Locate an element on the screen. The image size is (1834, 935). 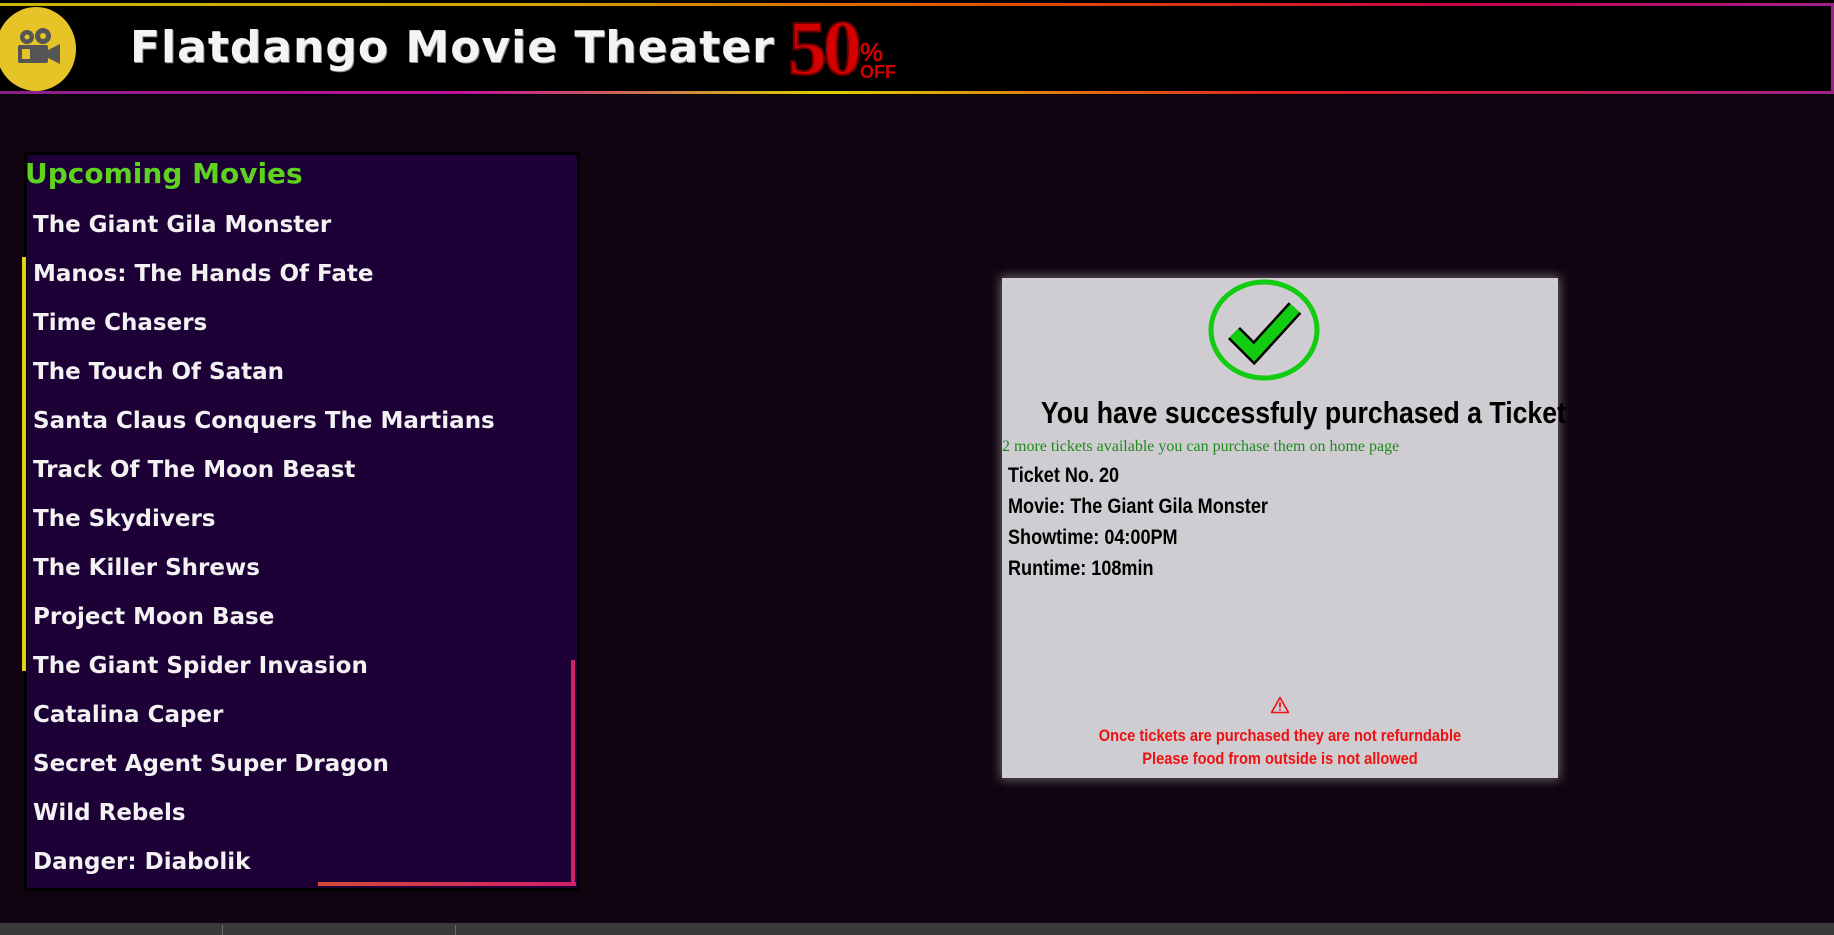
movie-item: Project Moon Base is located at coordinates (264, 617).